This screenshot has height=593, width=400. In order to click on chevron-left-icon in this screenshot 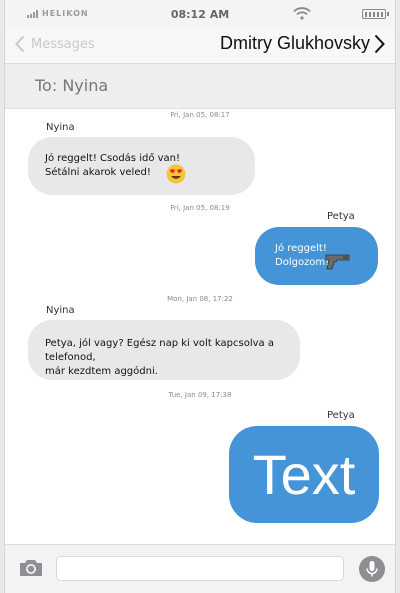, I will do `click(20, 44)`.